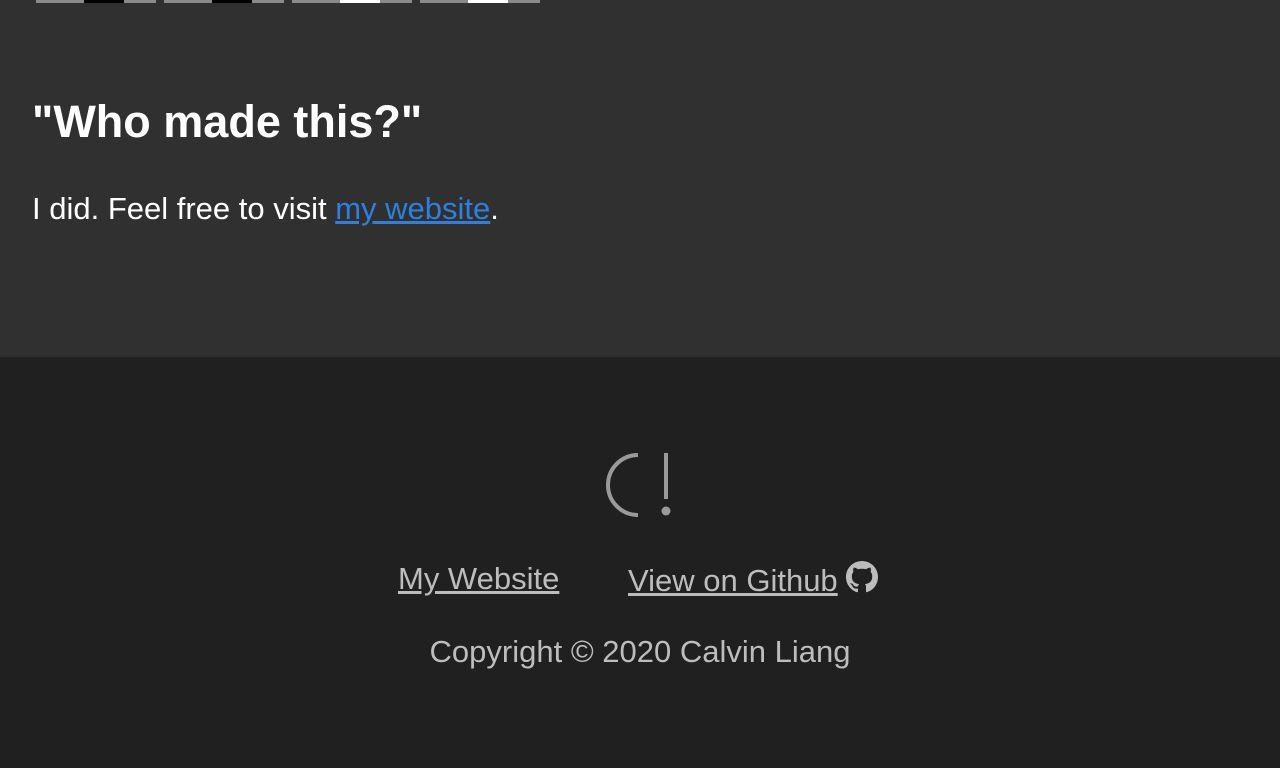 The image size is (1280, 768). I want to click on thumbnail-strip, so click(288, 1).